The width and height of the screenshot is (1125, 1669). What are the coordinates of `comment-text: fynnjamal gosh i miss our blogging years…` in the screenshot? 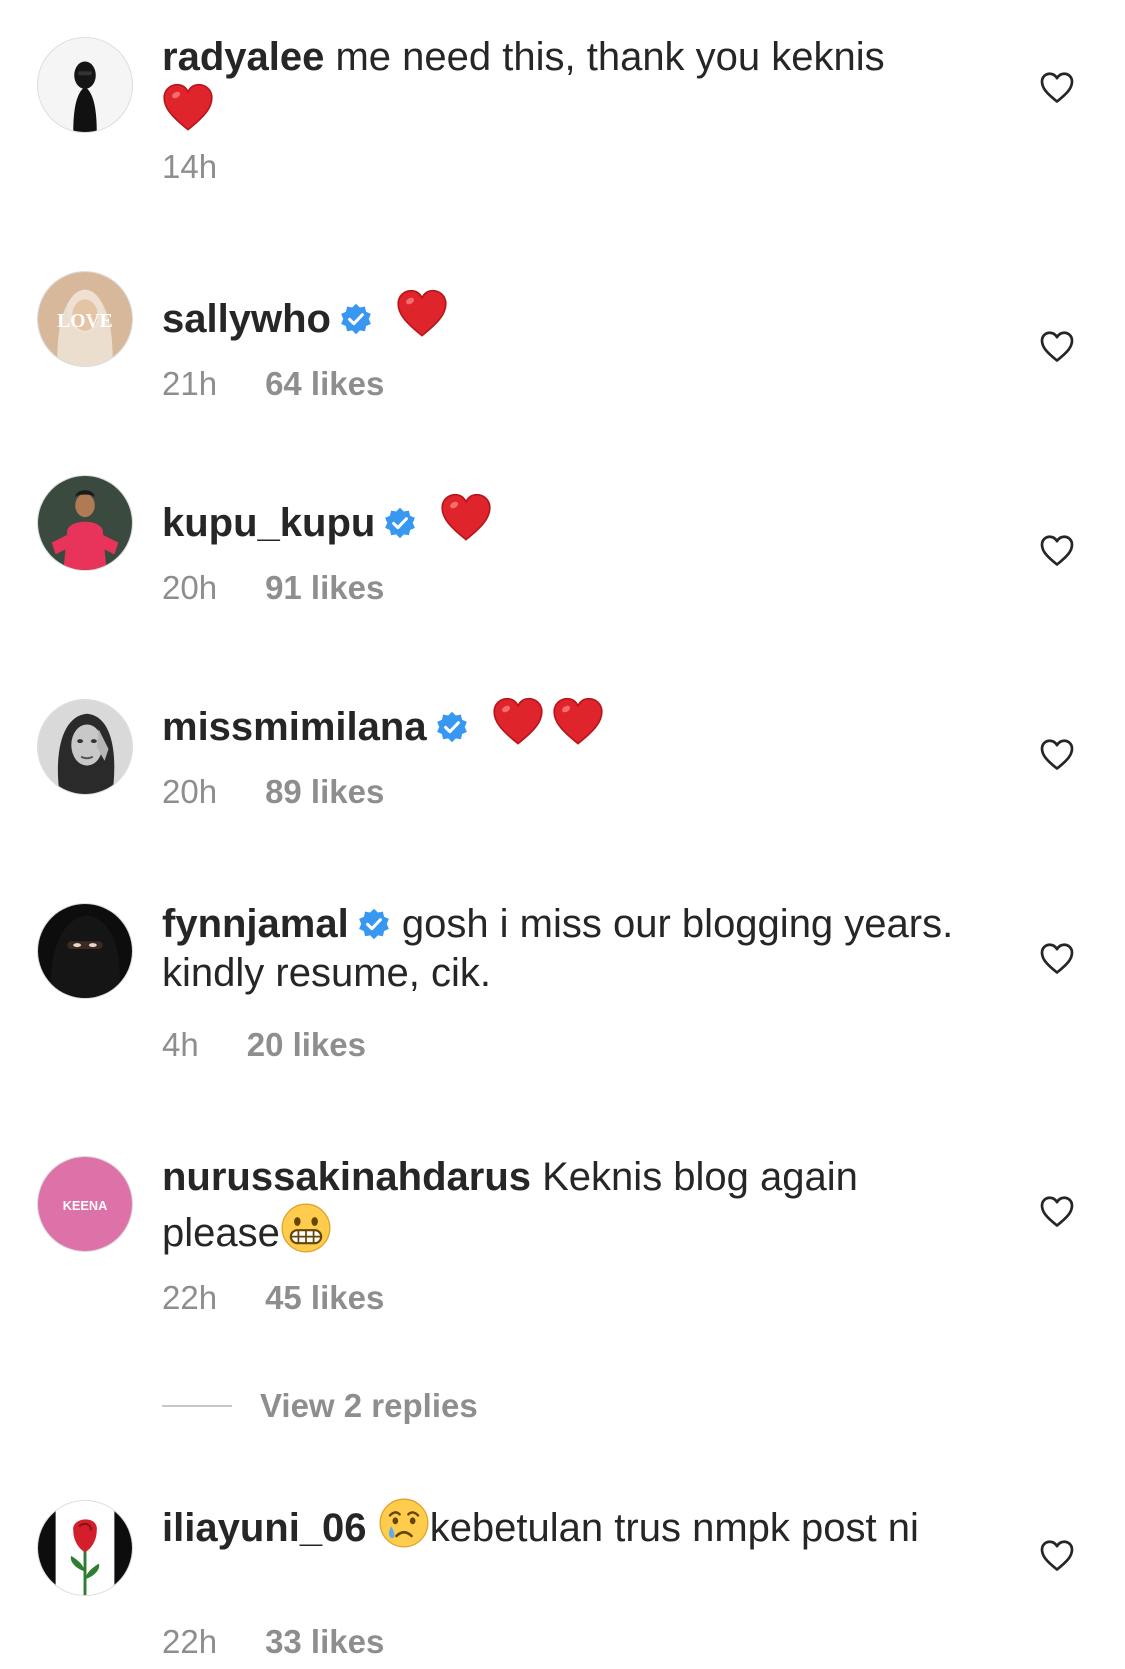 It's located at (572, 949).